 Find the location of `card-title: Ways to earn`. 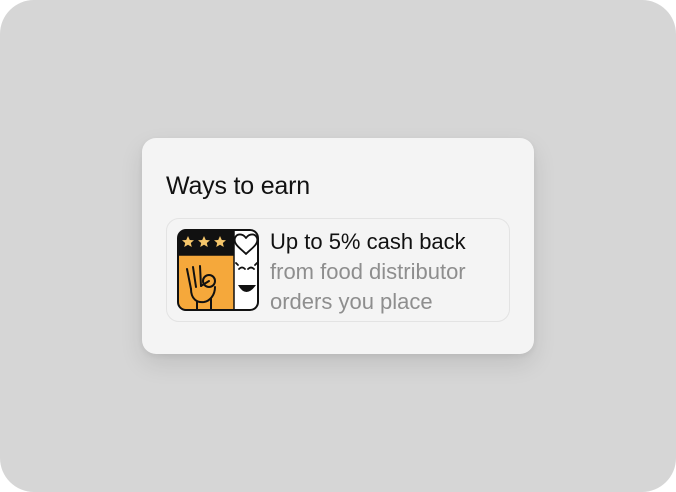

card-title: Ways to earn is located at coordinates (238, 186).